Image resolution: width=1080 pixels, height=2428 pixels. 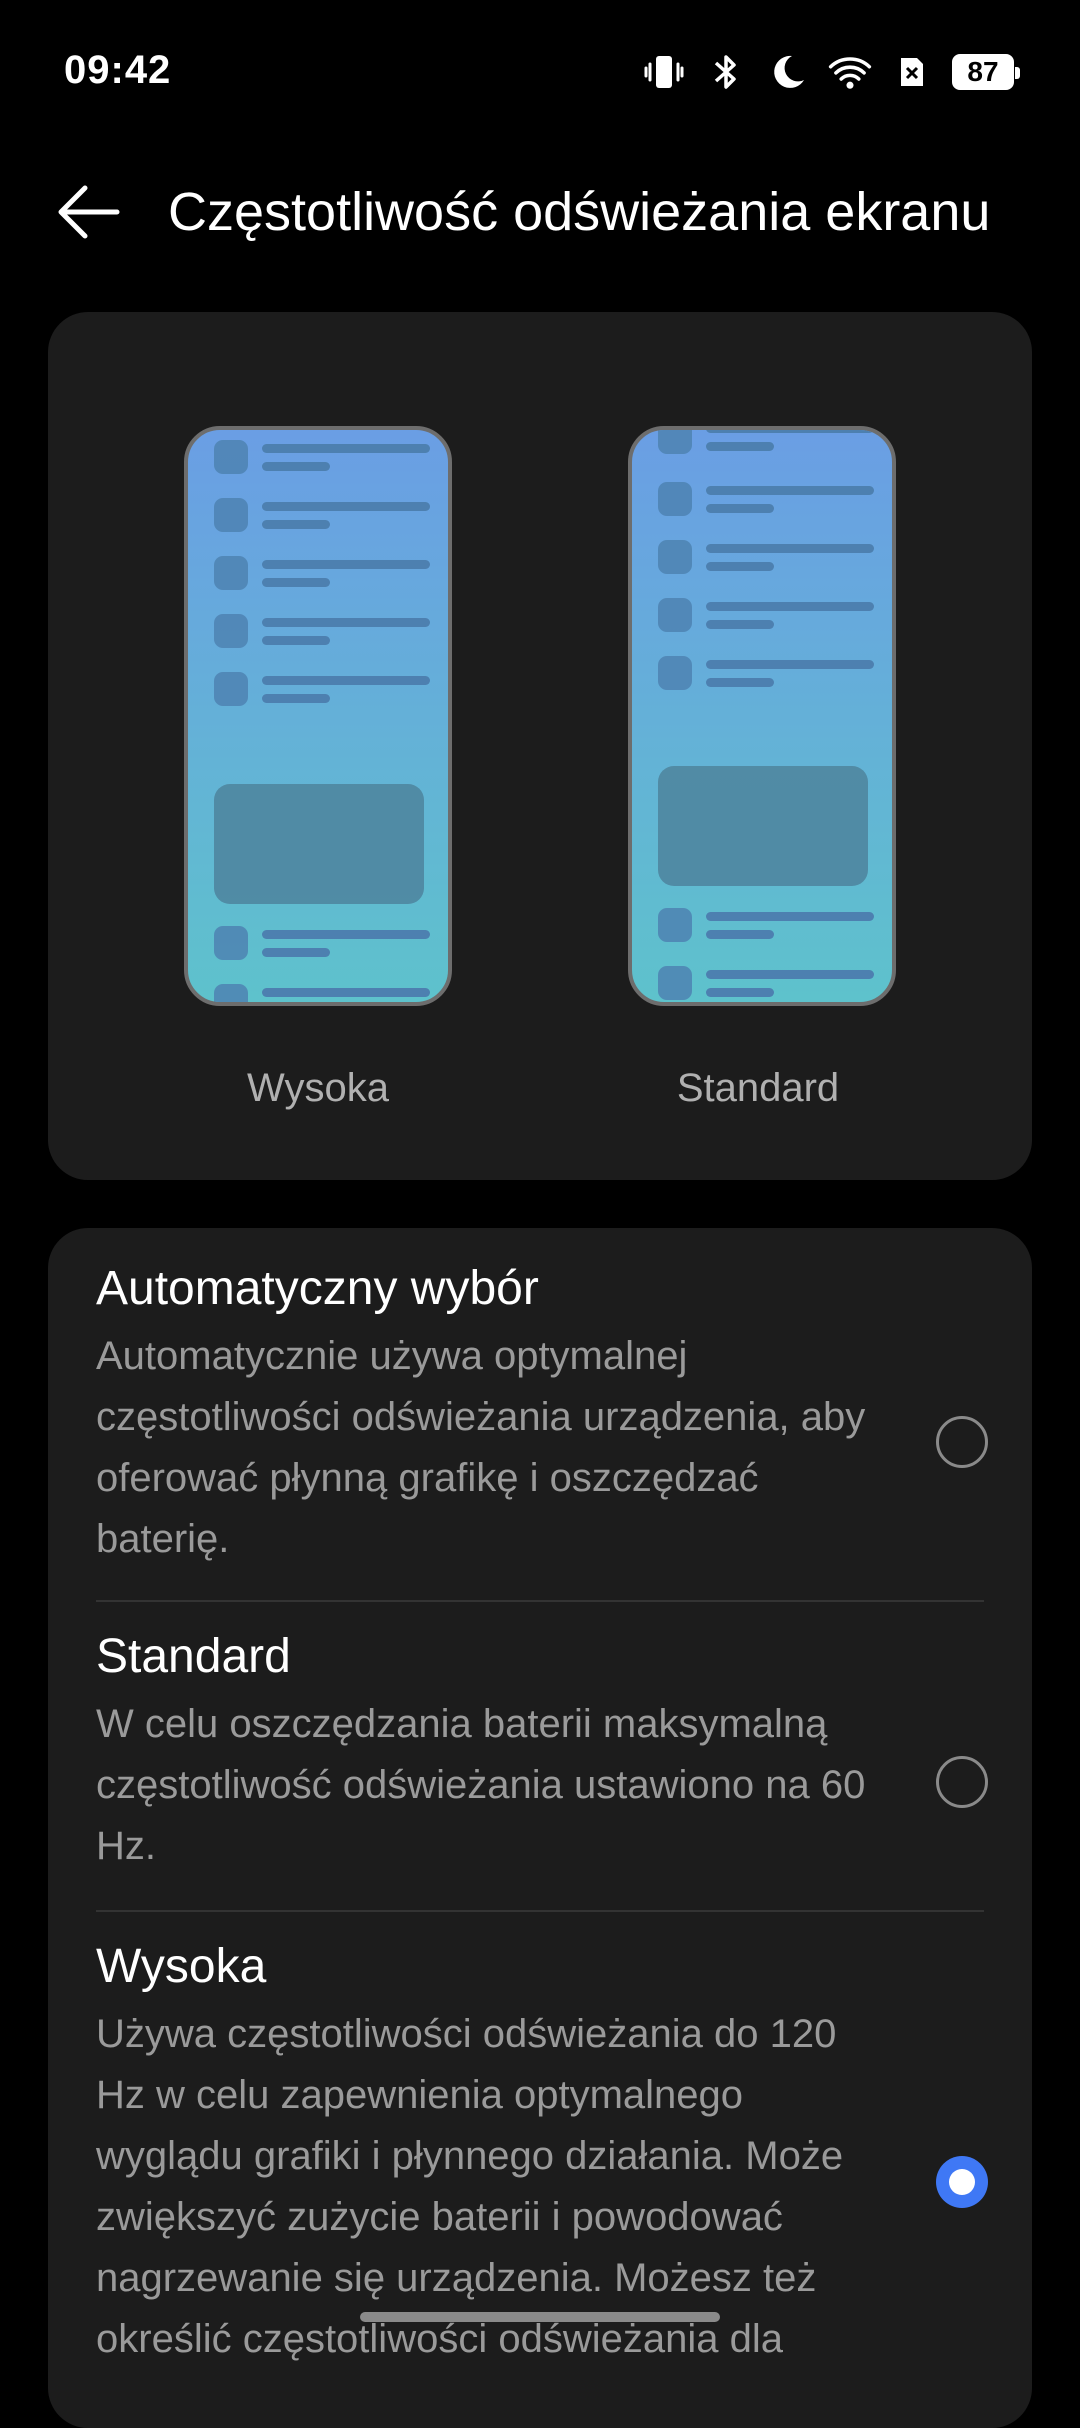 What do you see at coordinates (579, 212) in the screenshot?
I see `page-title: Częstotliwość odświeżania ekranu` at bounding box center [579, 212].